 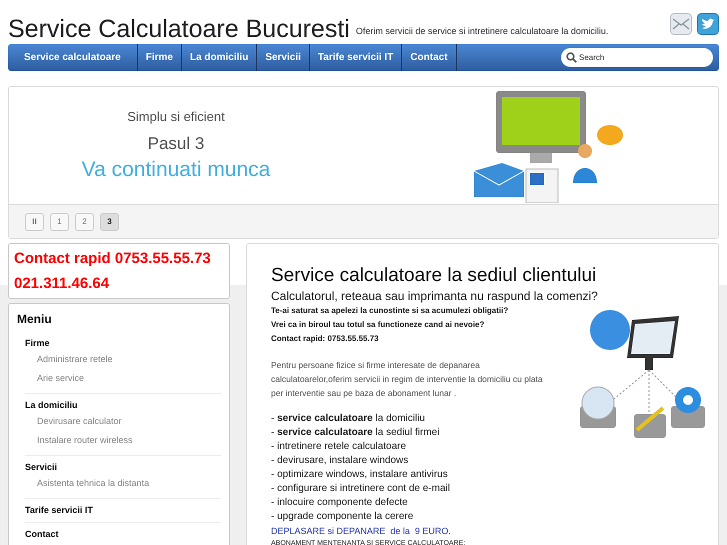 What do you see at coordinates (378, 325) in the screenshot?
I see `article-highlight: Vrei ca in biroul tau totul sa functioneze cand ai nevoie?` at bounding box center [378, 325].